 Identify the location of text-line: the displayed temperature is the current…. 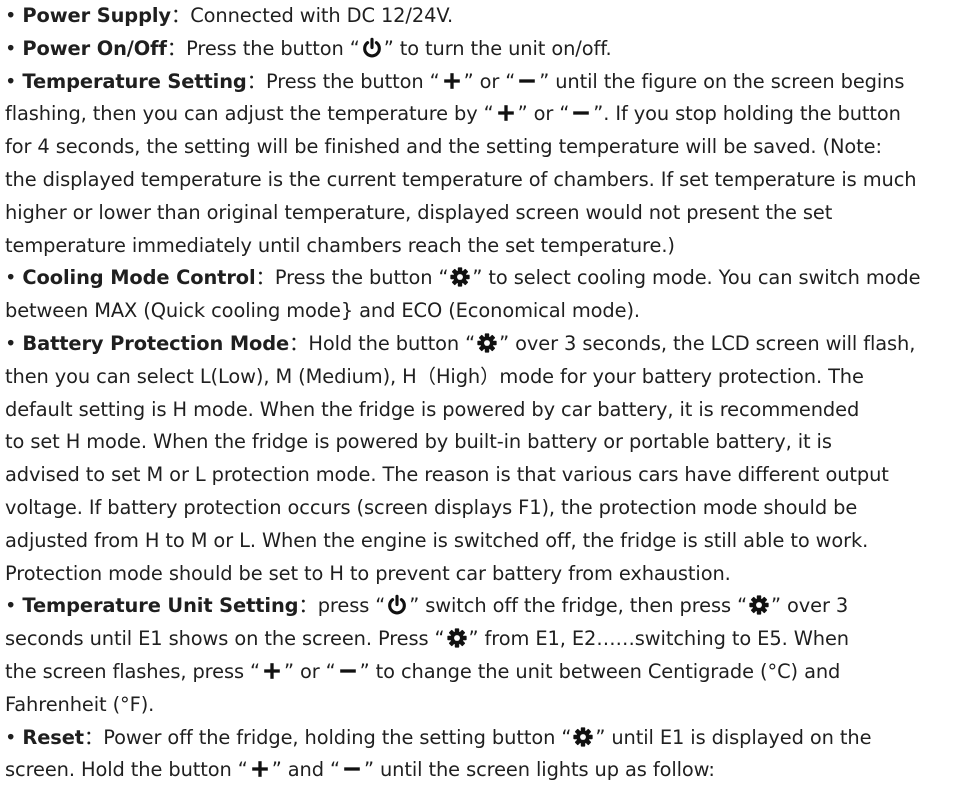
(489, 180).